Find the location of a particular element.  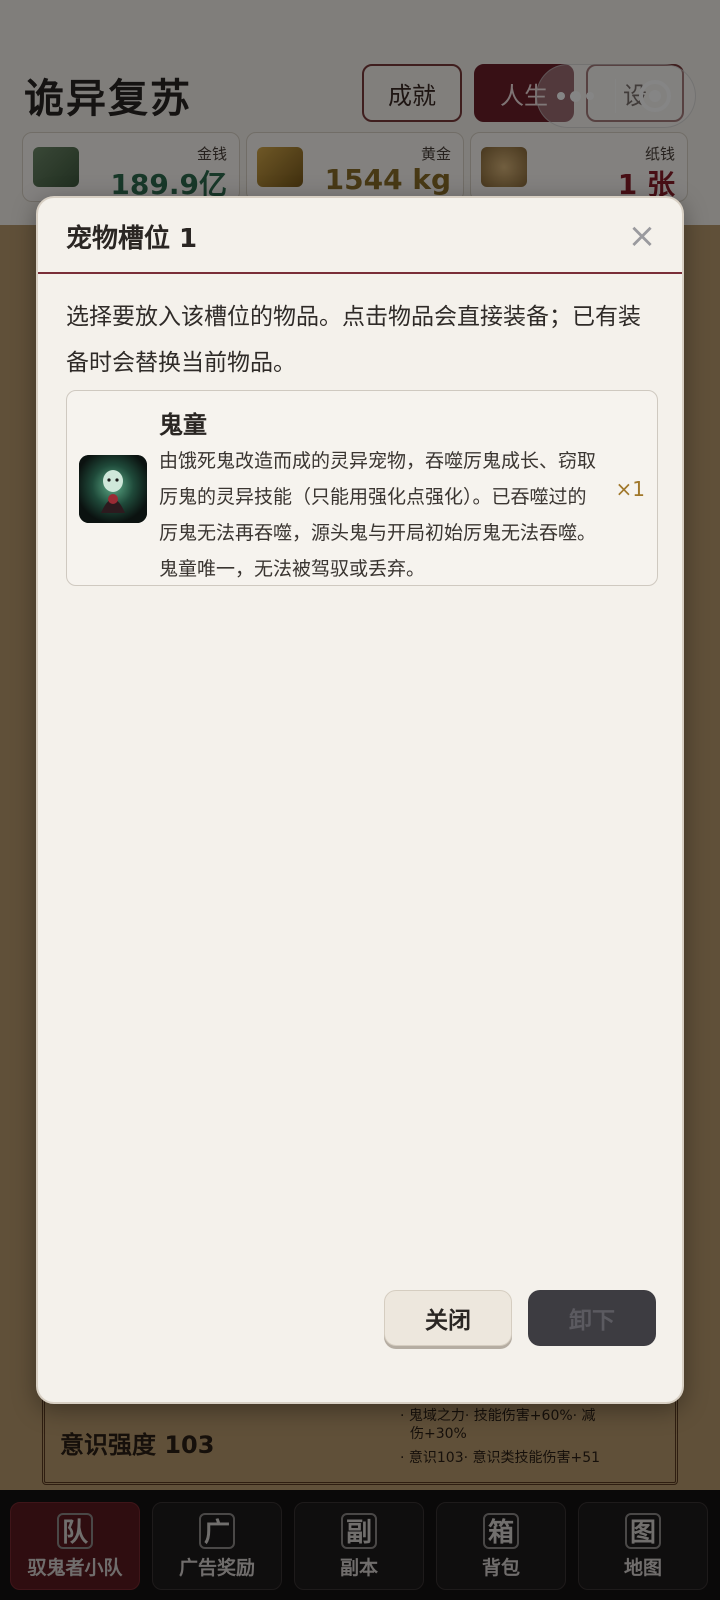

close-button: 关闭 is located at coordinates (448, 1318).